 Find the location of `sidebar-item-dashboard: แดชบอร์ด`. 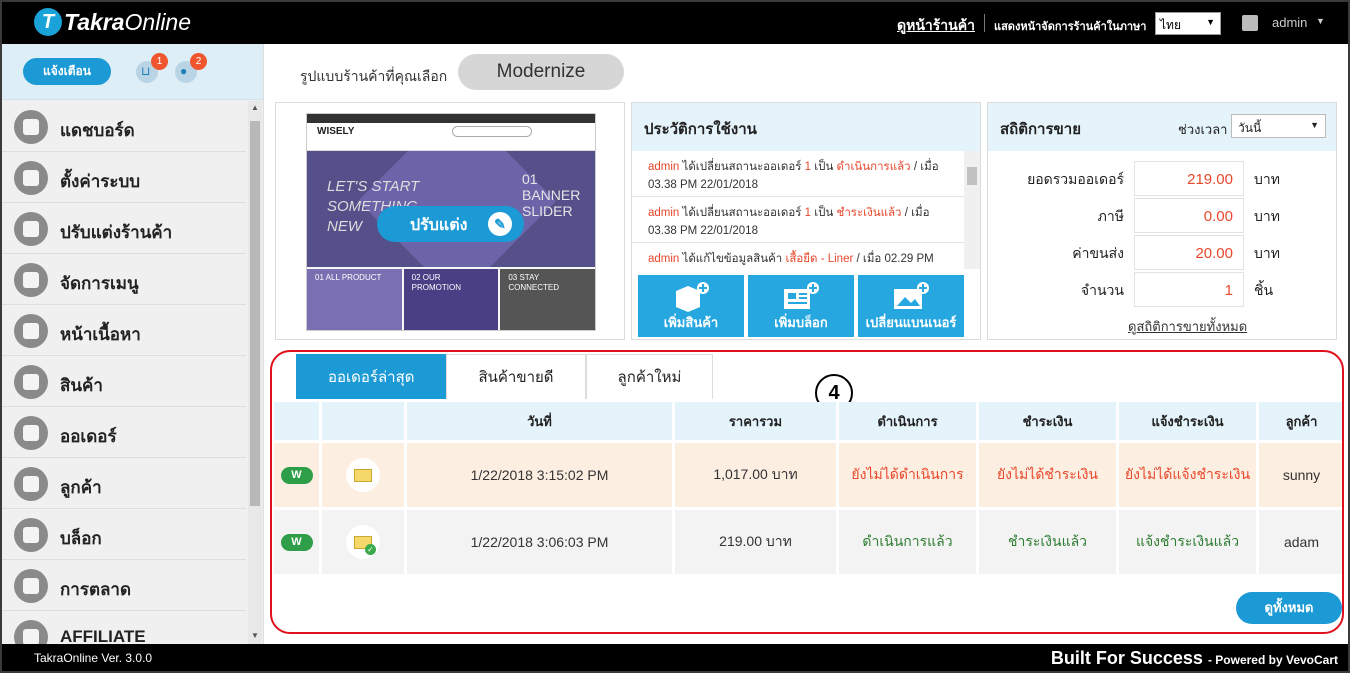

sidebar-item-dashboard: แดชบอร์ด is located at coordinates (124, 126).